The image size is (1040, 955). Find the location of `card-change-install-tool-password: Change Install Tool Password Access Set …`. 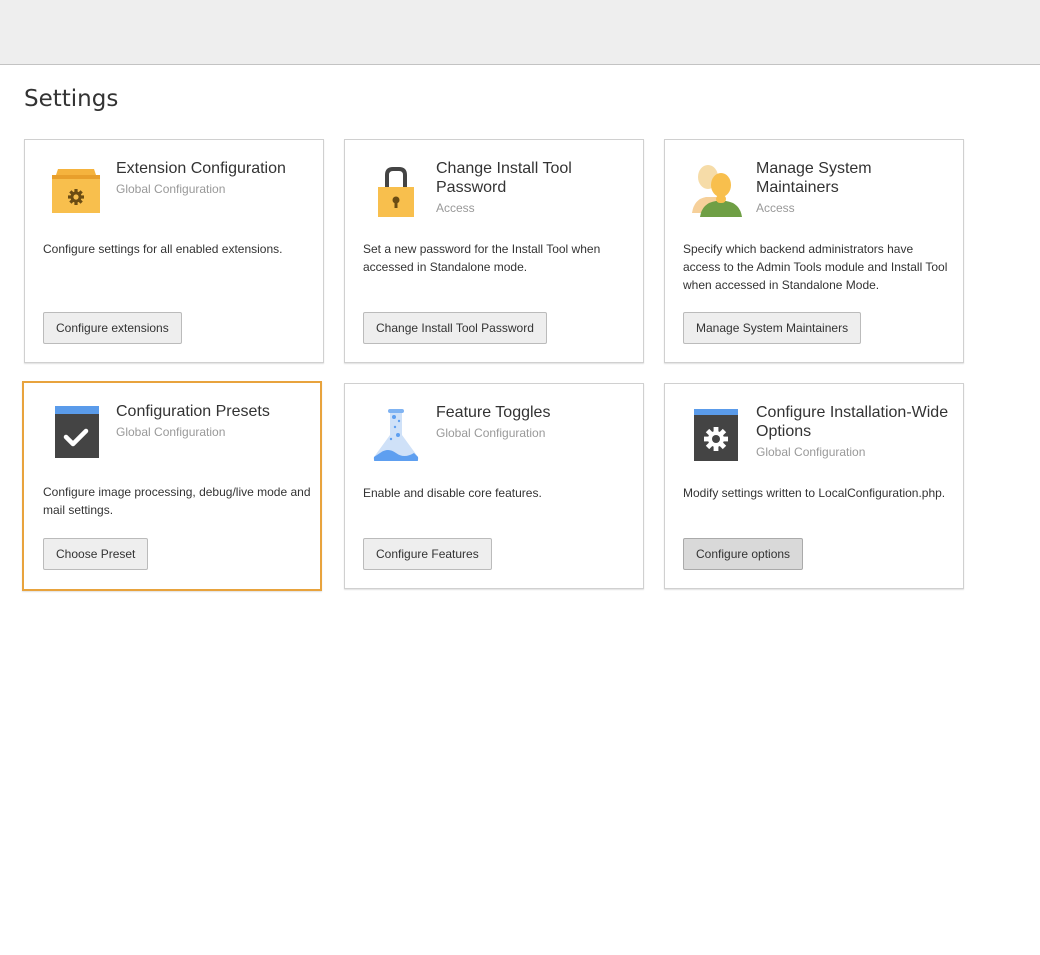

card-change-install-tool-password: Change Install Tool Password Access Set … is located at coordinates (494, 251).